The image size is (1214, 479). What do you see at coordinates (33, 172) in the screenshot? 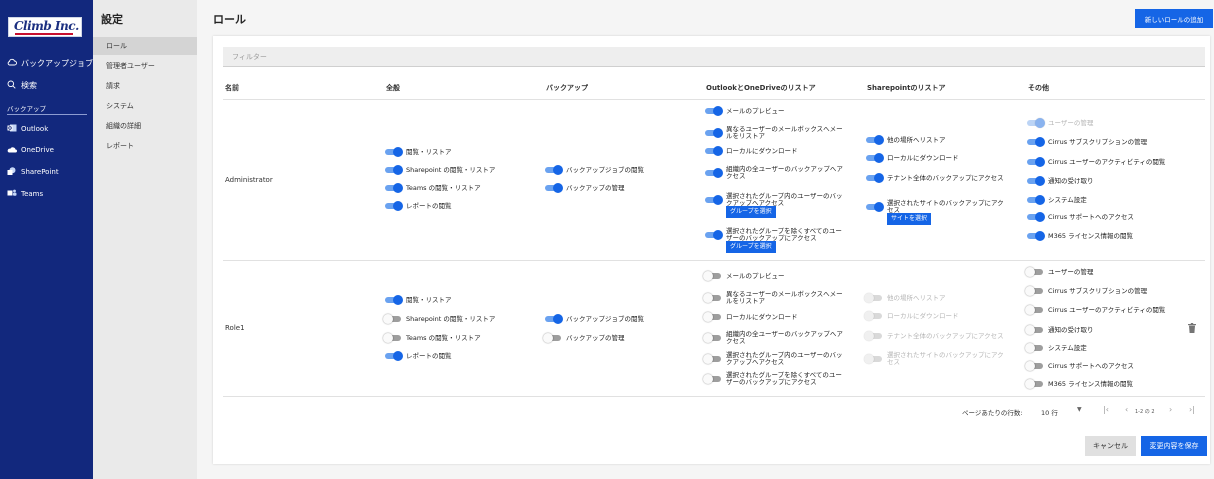
I see `sidebar-item-sharepoint: SharePoint` at bounding box center [33, 172].